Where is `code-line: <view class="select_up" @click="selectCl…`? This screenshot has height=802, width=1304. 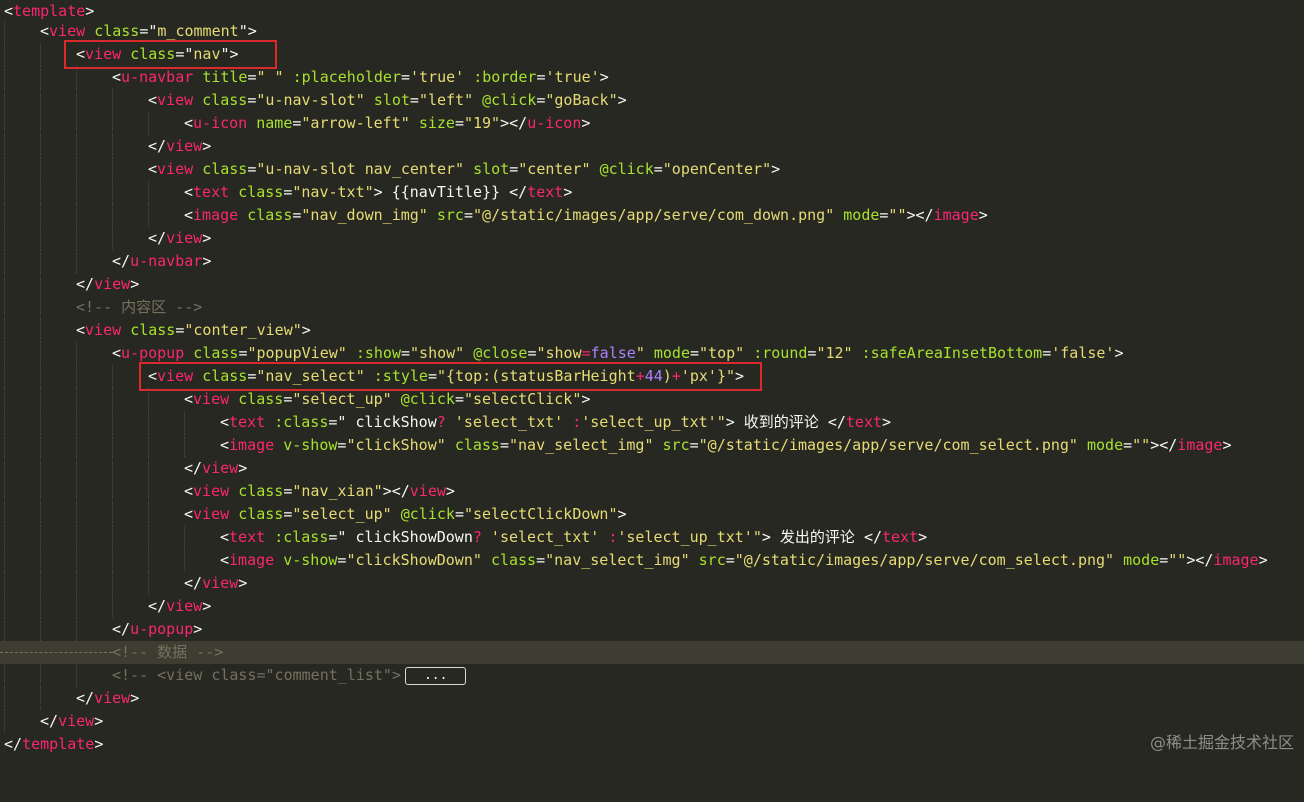 code-line: <view class="select_up" @click="selectCl… is located at coordinates (652, 399).